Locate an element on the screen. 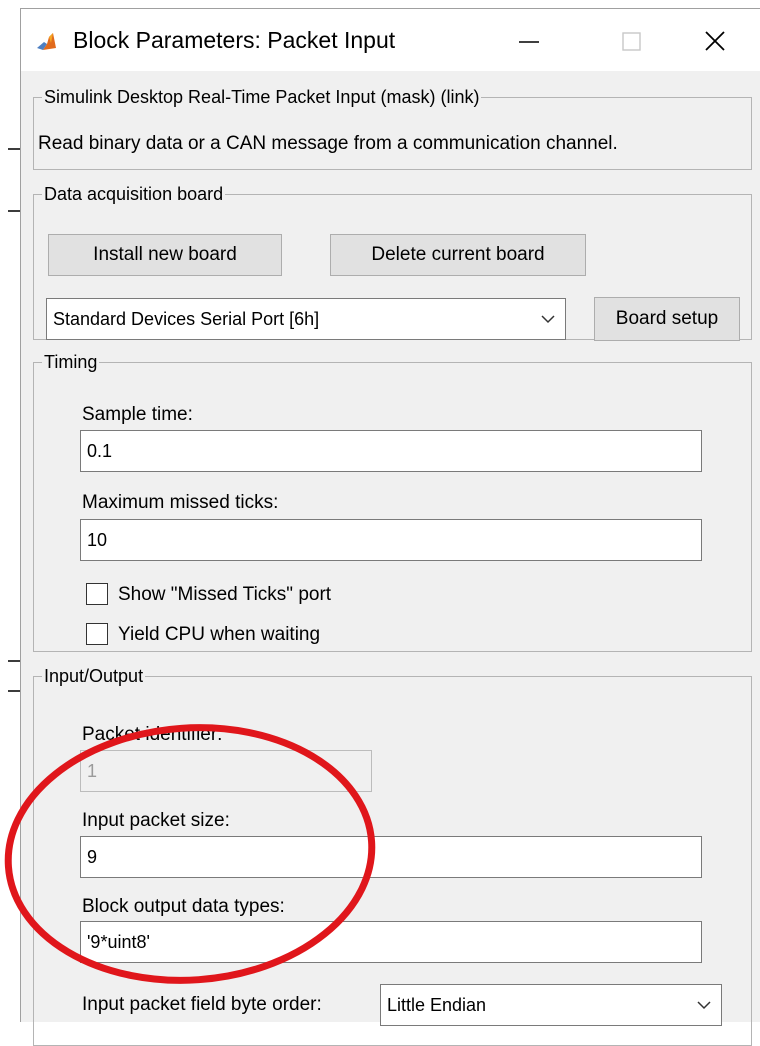 Image resolution: width=760 pixels, height=1046 pixels. window-title: Block Parameters: Packet Input is located at coordinates (234, 40).